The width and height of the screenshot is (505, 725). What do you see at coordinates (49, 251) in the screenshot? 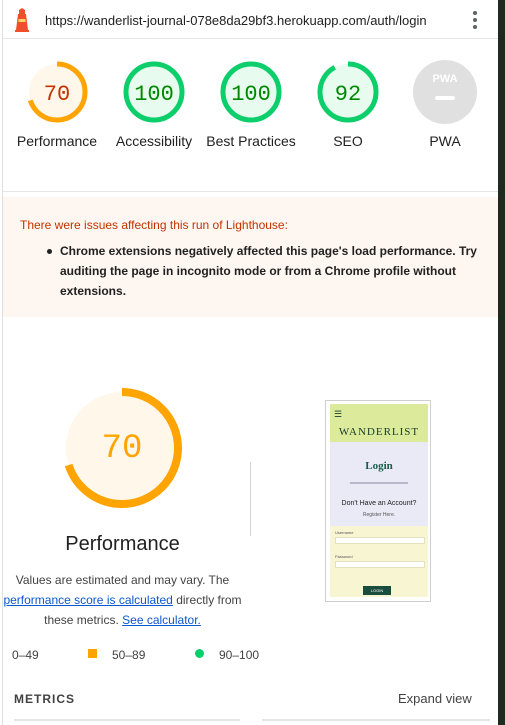
I see `warning-bullet` at bounding box center [49, 251].